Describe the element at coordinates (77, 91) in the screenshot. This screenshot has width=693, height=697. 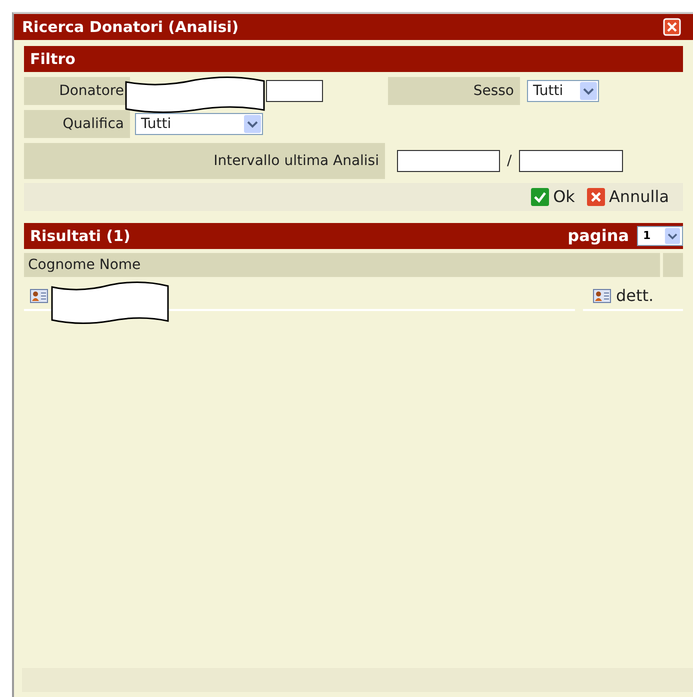
I see `field-label: Donatore` at that location.